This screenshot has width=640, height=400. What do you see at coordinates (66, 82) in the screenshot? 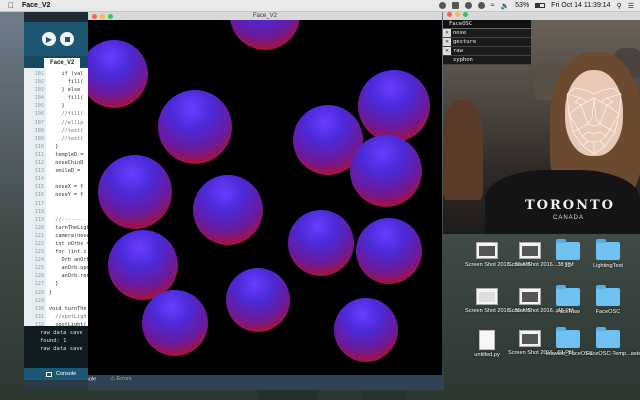
I see `code-line: fill(` at bounding box center [66, 82].